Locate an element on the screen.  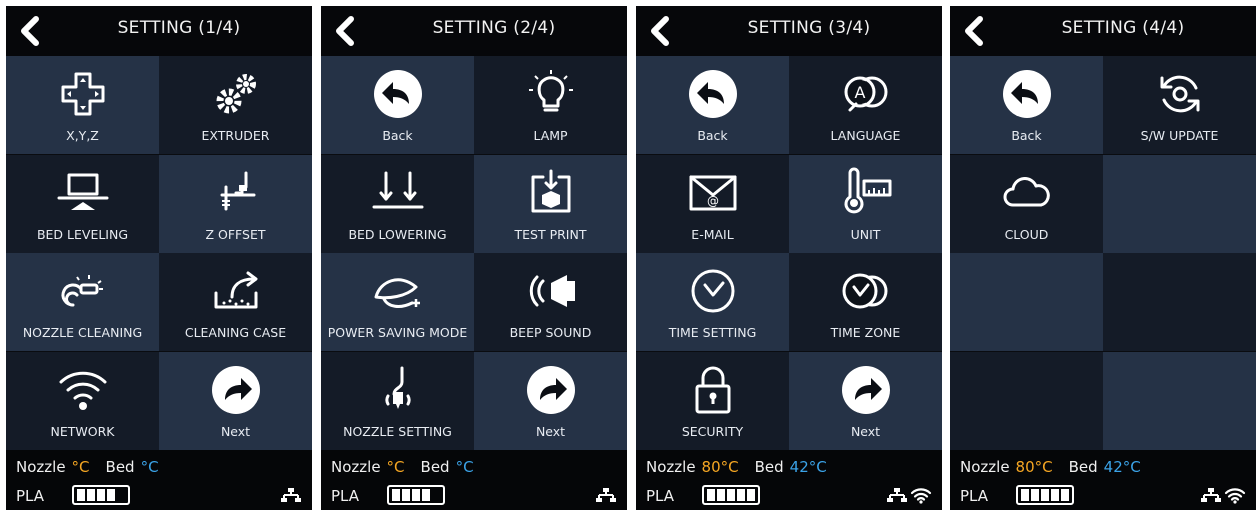
menu-item-label: CLOUD is located at coordinates (1026, 234).